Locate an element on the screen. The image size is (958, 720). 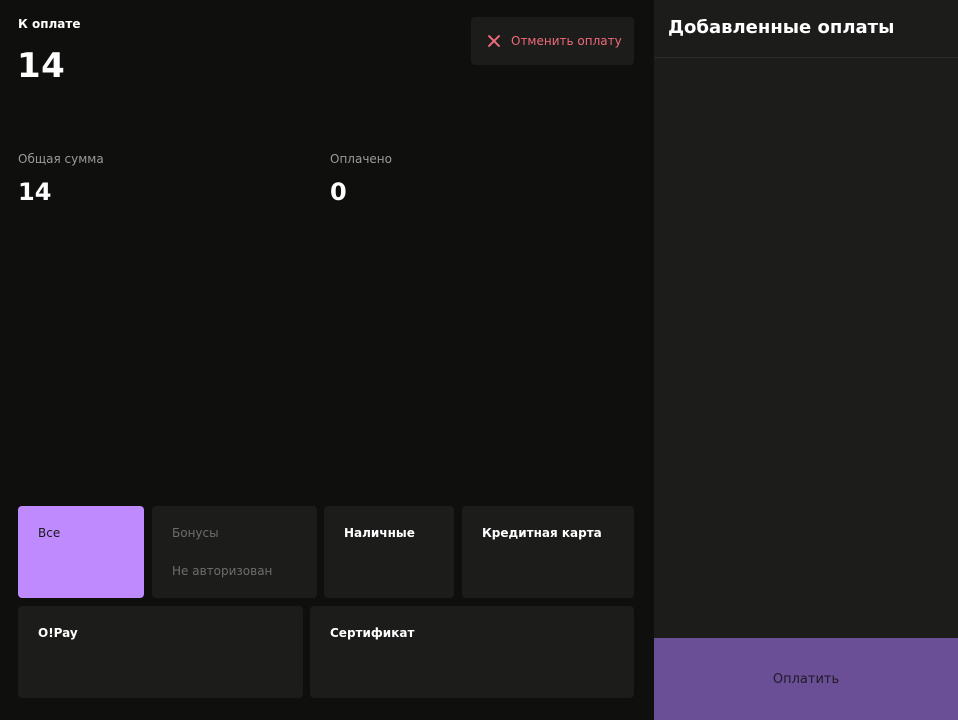
payment-method-opay: O!Pay is located at coordinates (160, 652).